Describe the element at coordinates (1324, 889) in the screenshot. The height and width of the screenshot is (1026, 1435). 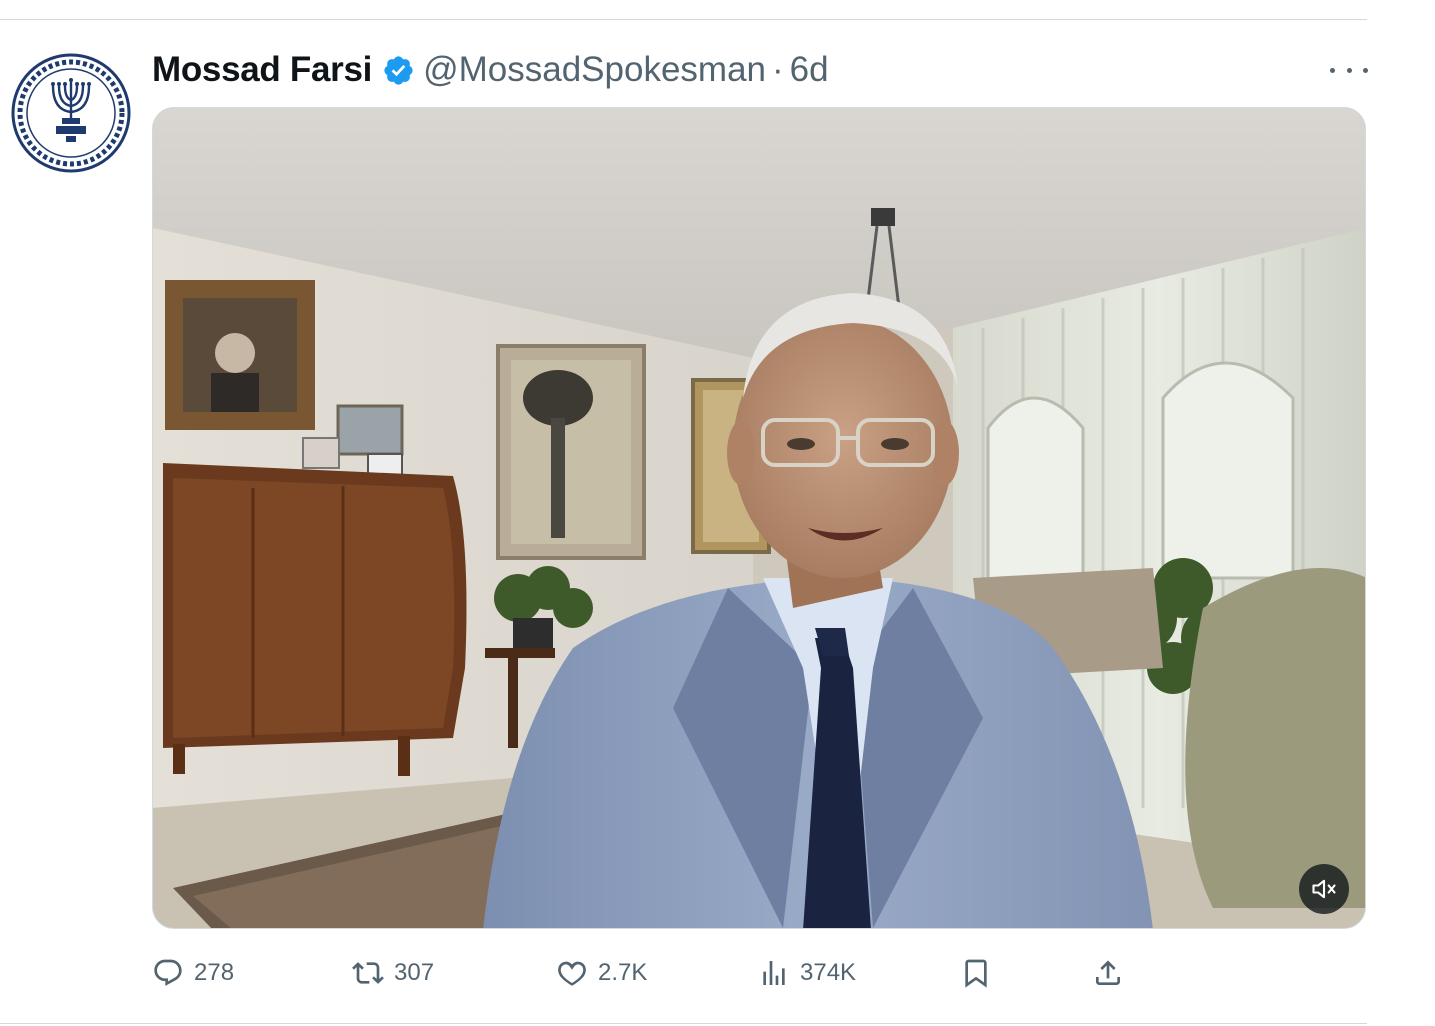
I see `speaker-muted-icon` at that location.